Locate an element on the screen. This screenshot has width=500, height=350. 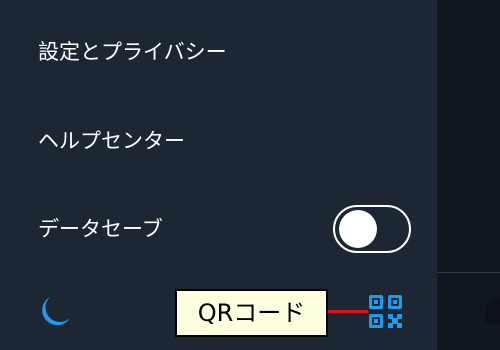
menu-item-label: データセーブ is located at coordinates (100, 229).